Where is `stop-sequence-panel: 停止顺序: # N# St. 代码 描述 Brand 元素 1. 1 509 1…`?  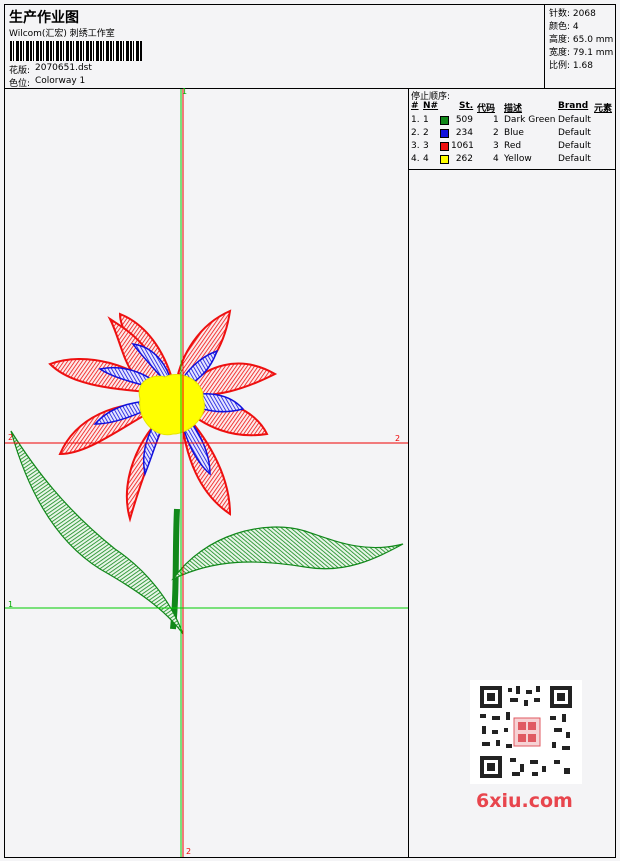
stop-sequence-panel: 停止顺序: # N# St. 代码 描述 Brand 元素 1. 1 509 1… is located at coordinates (512, 129).